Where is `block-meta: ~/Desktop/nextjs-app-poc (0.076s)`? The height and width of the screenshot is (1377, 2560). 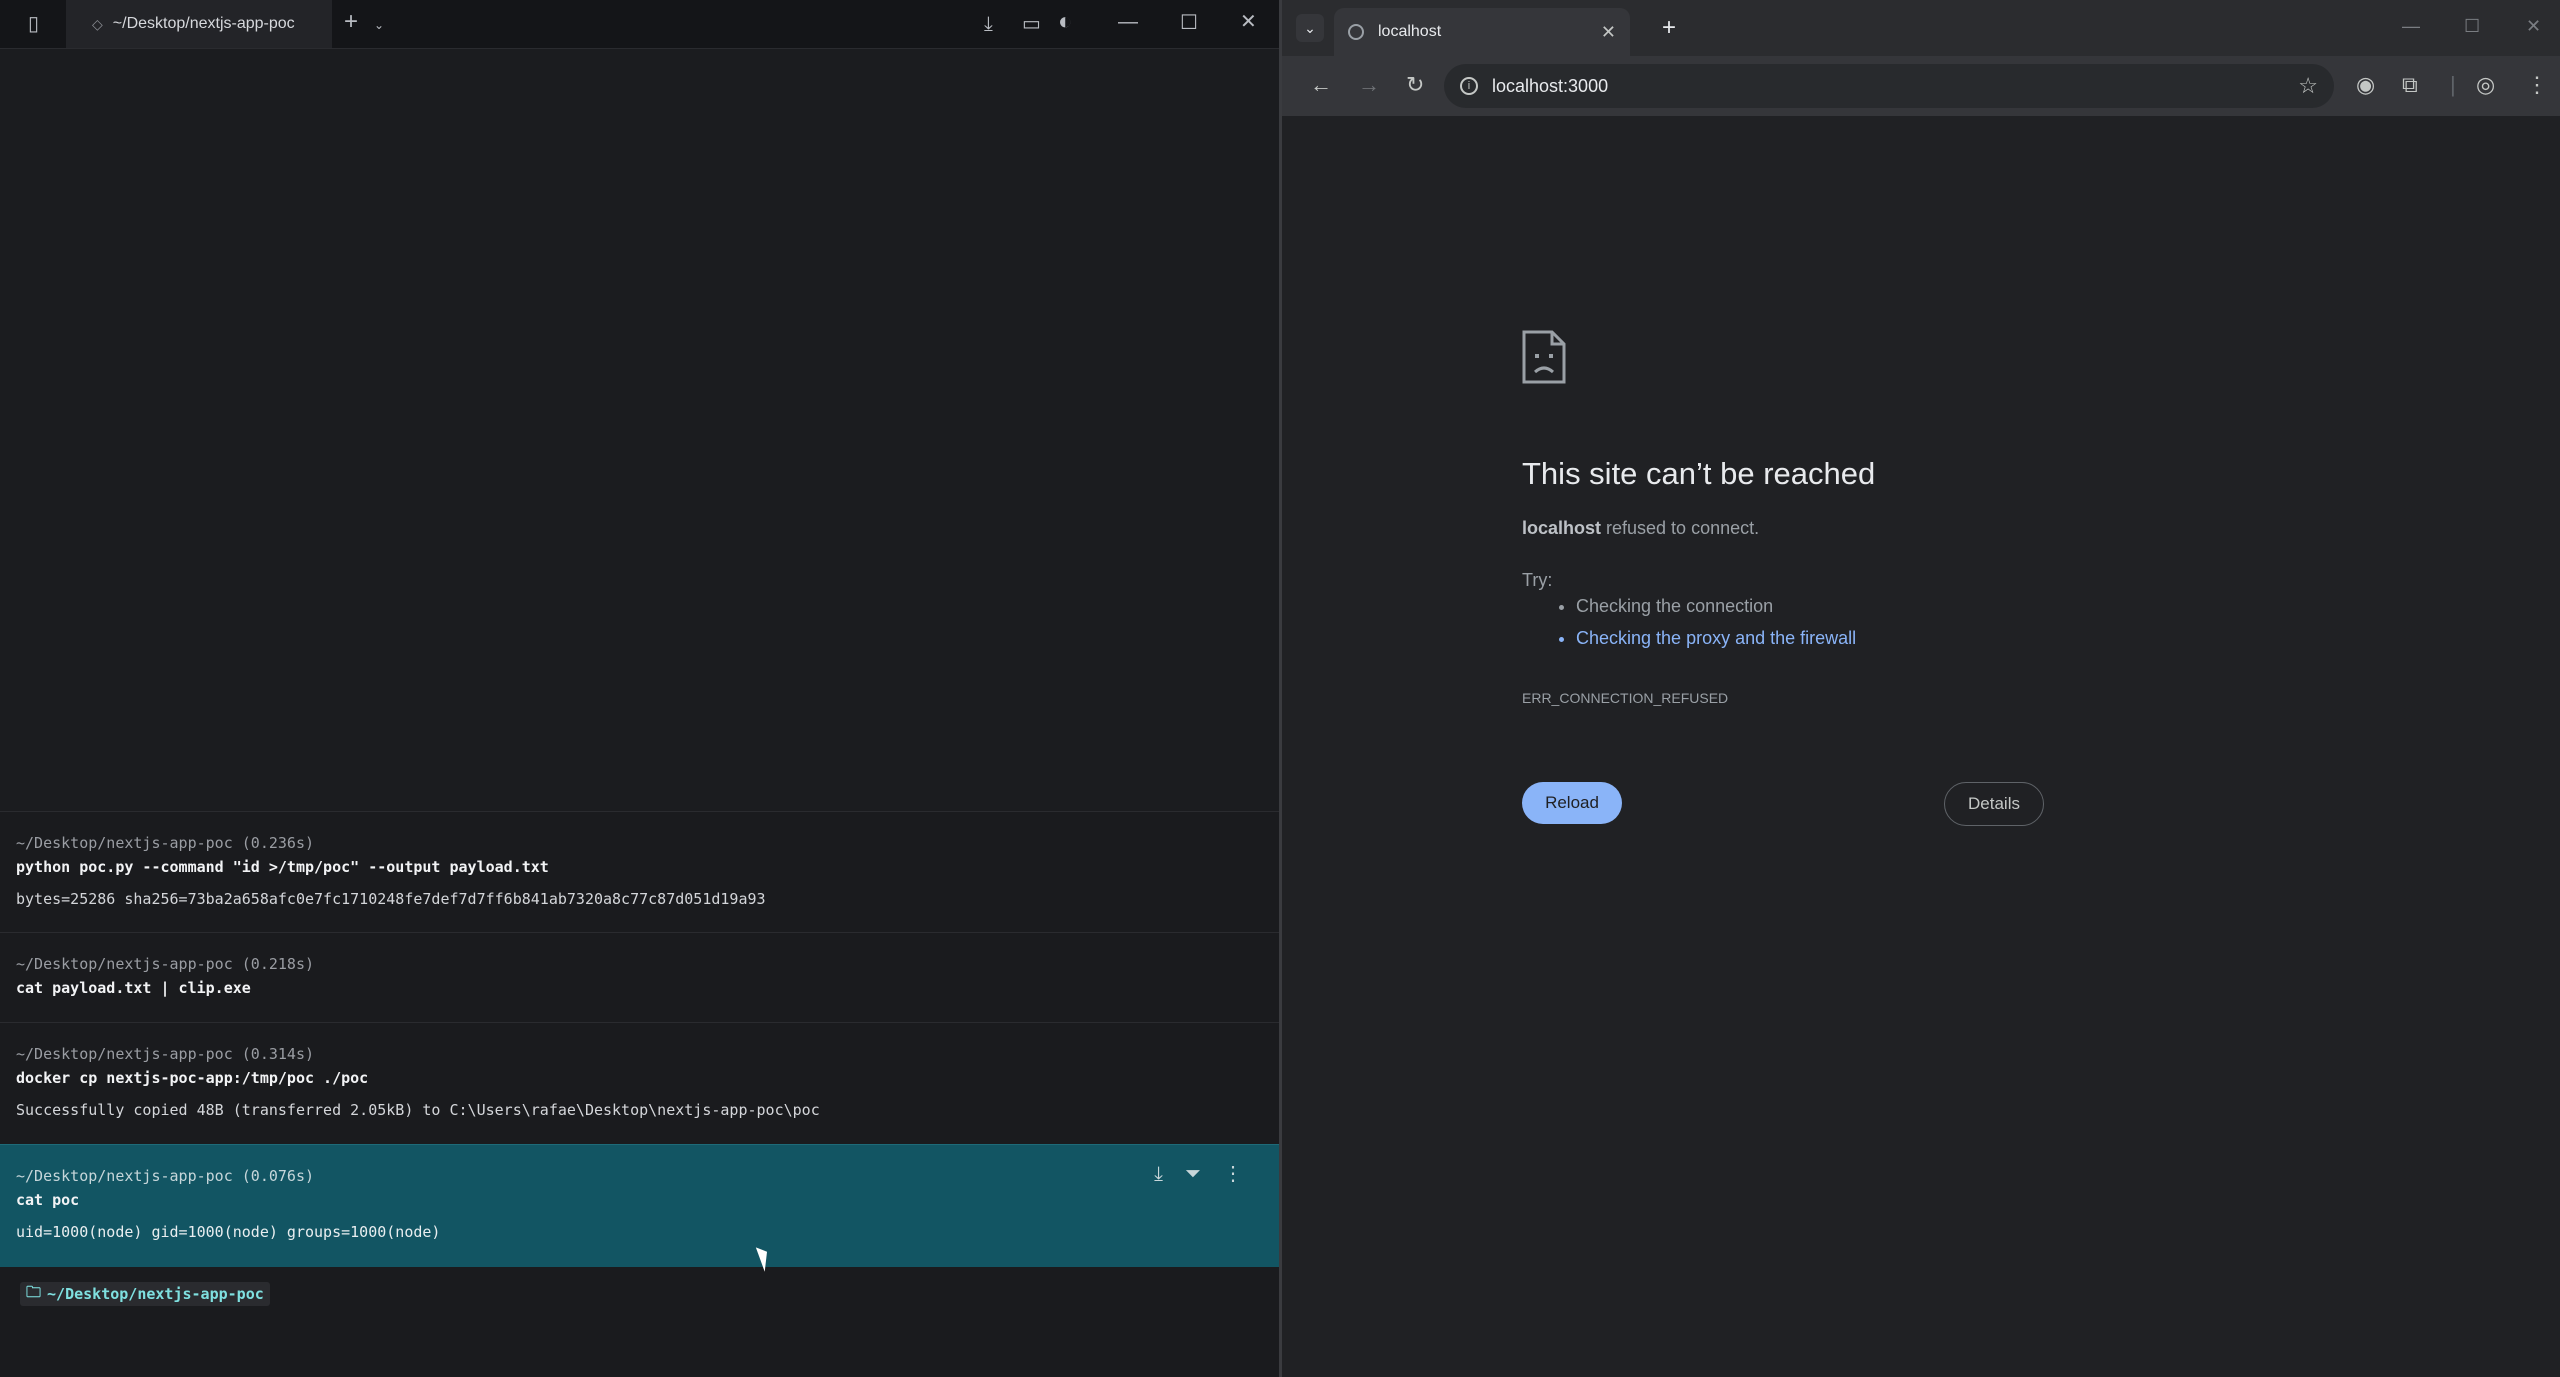
block-meta: ~/Desktop/nextjs-app-poc (0.076s) is located at coordinates (165, 1176).